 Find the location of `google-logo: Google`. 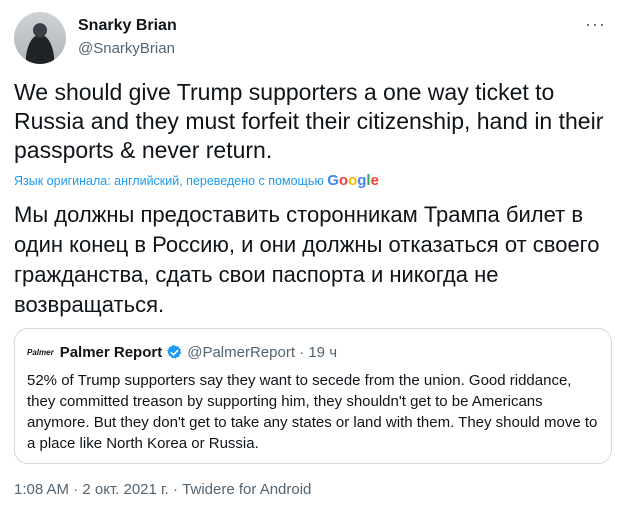

google-logo: Google is located at coordinates (353, 180).